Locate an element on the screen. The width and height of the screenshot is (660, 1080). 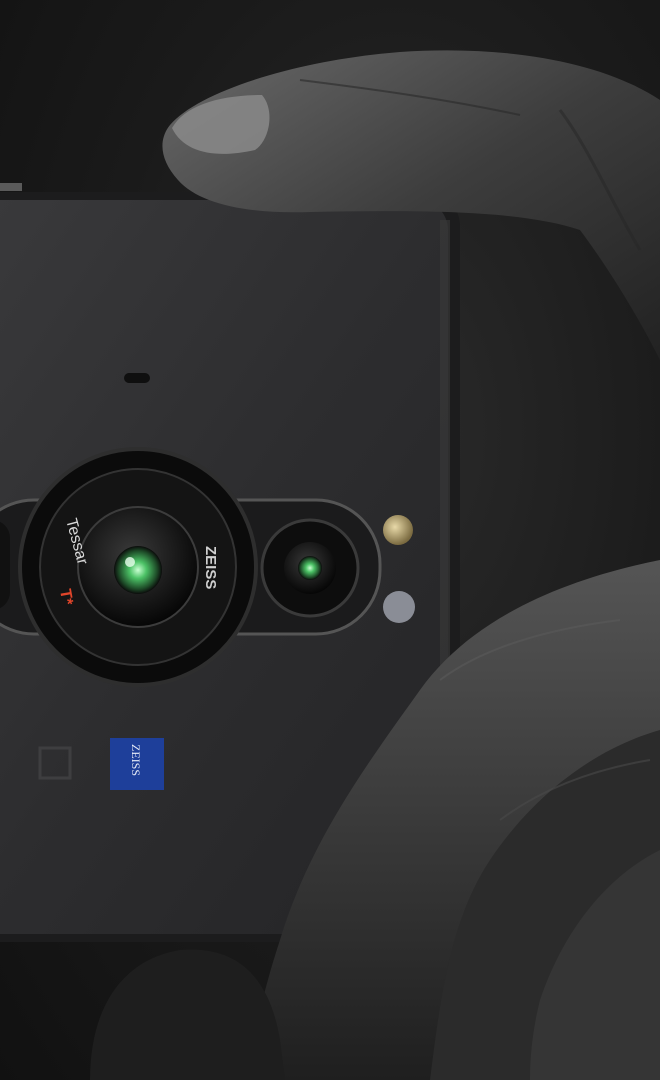
zeiss-badge: ZEISS is located at coordinates (137, 764).